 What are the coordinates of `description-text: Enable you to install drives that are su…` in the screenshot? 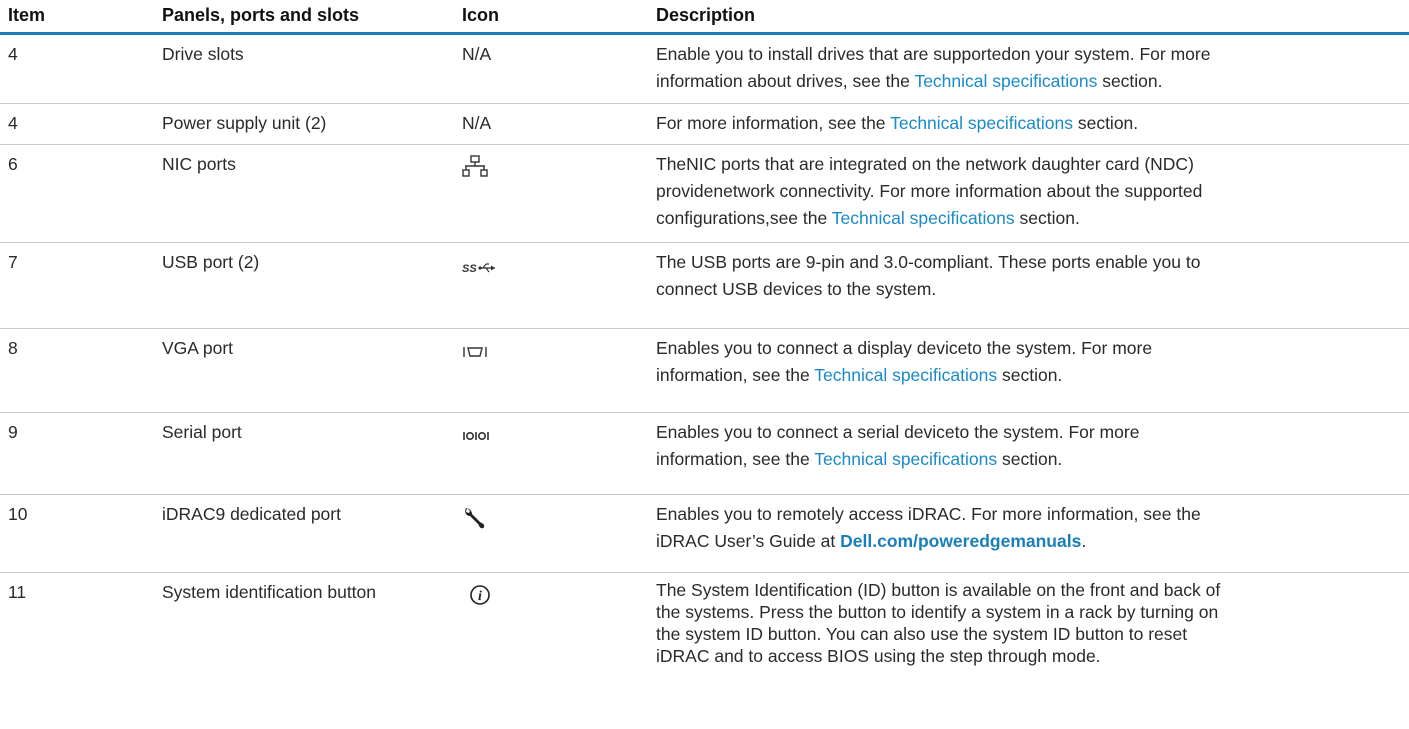 It's located at (933, 54).